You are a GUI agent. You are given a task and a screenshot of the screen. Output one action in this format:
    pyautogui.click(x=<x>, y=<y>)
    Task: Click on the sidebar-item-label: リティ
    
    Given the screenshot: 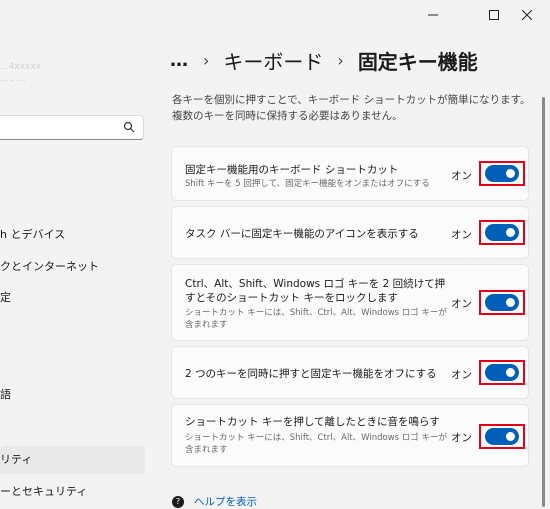 What is the action you would take?
    pyautogui.click(x=16, y=459)
    